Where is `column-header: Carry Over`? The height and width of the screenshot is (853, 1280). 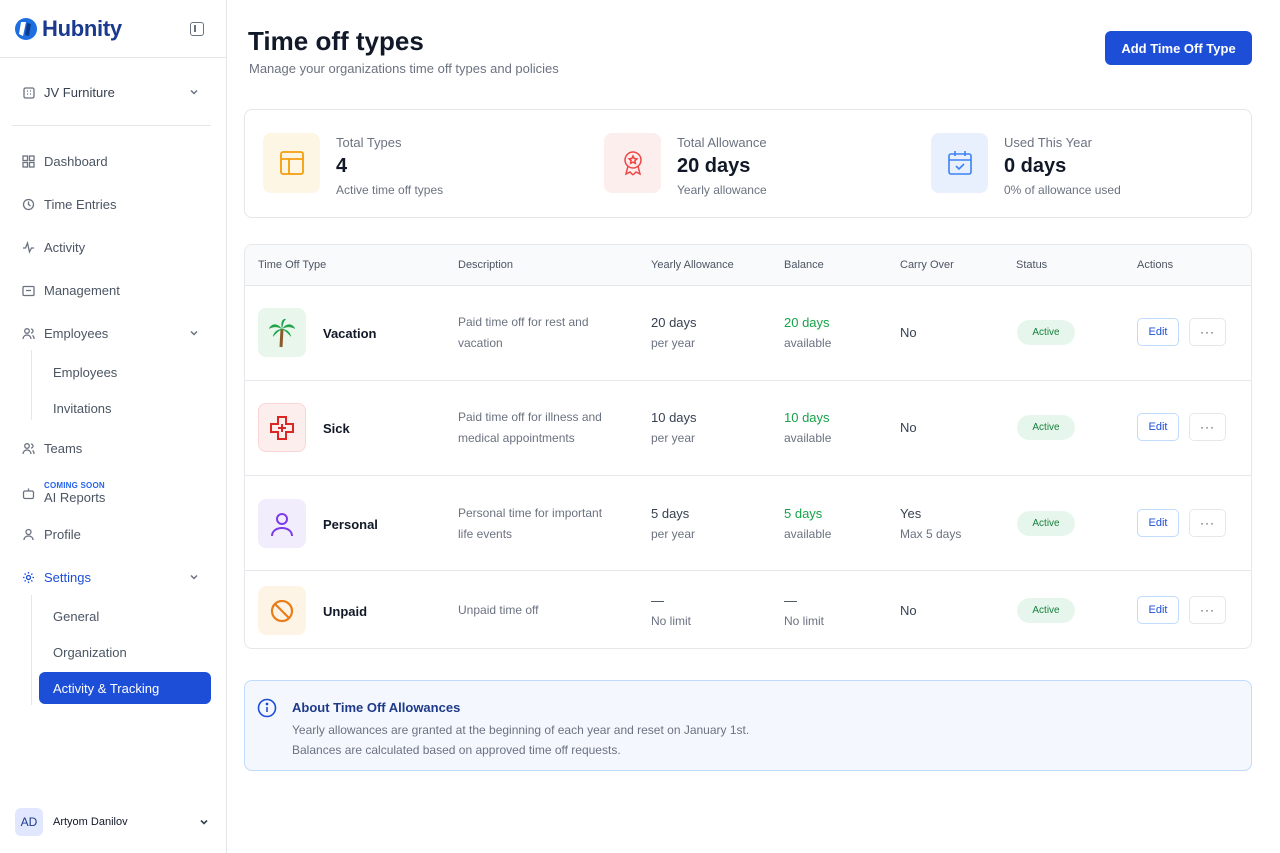
column-header: Carry Over is located at coordinates (927, 265).